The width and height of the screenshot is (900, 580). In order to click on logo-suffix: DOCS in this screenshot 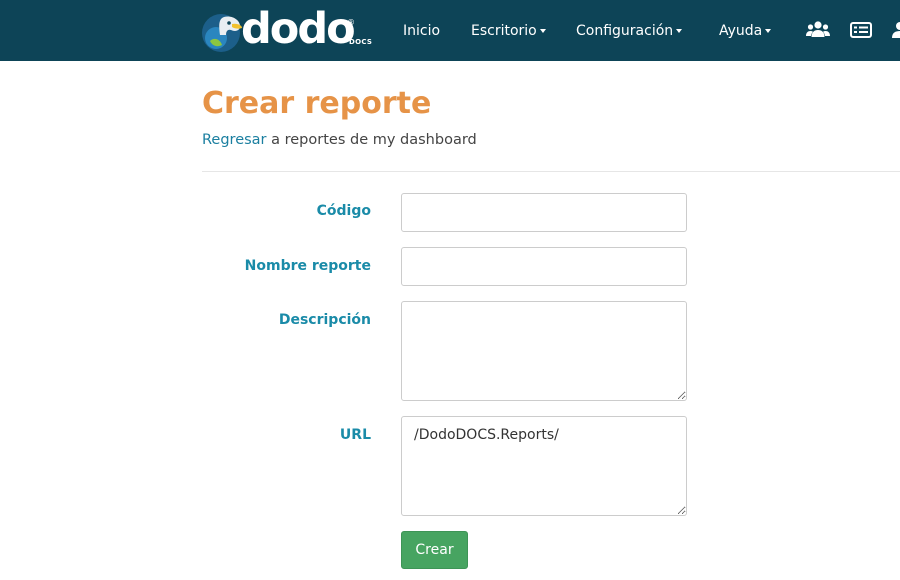, I will do `click(361, 42)`.